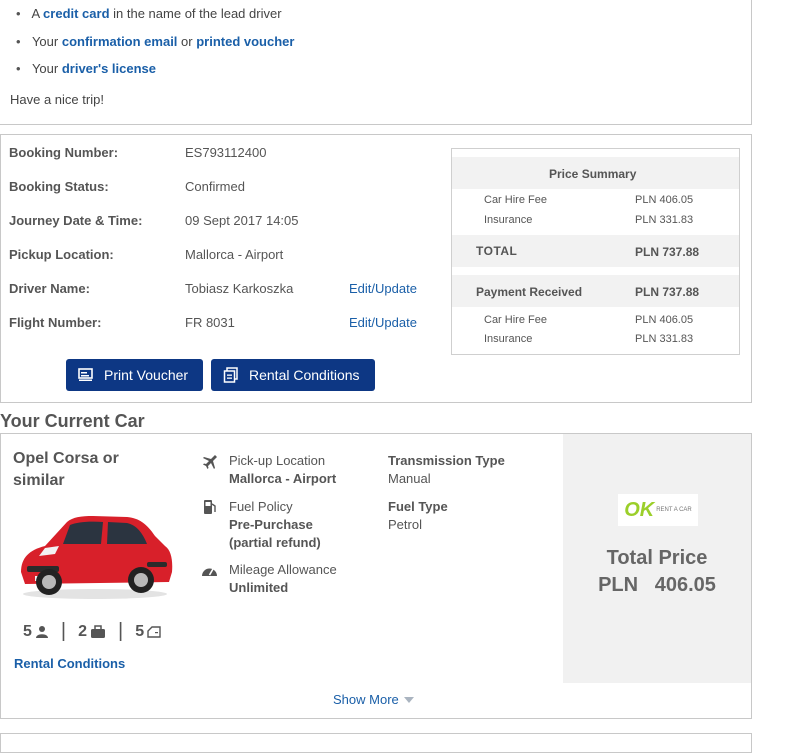 The height and width of the screenshot is (753, 800). What do you see at coordinates (366, 699) in the screenshot?
I see `show-more-label: Show More` at bounding box center [366, 699].